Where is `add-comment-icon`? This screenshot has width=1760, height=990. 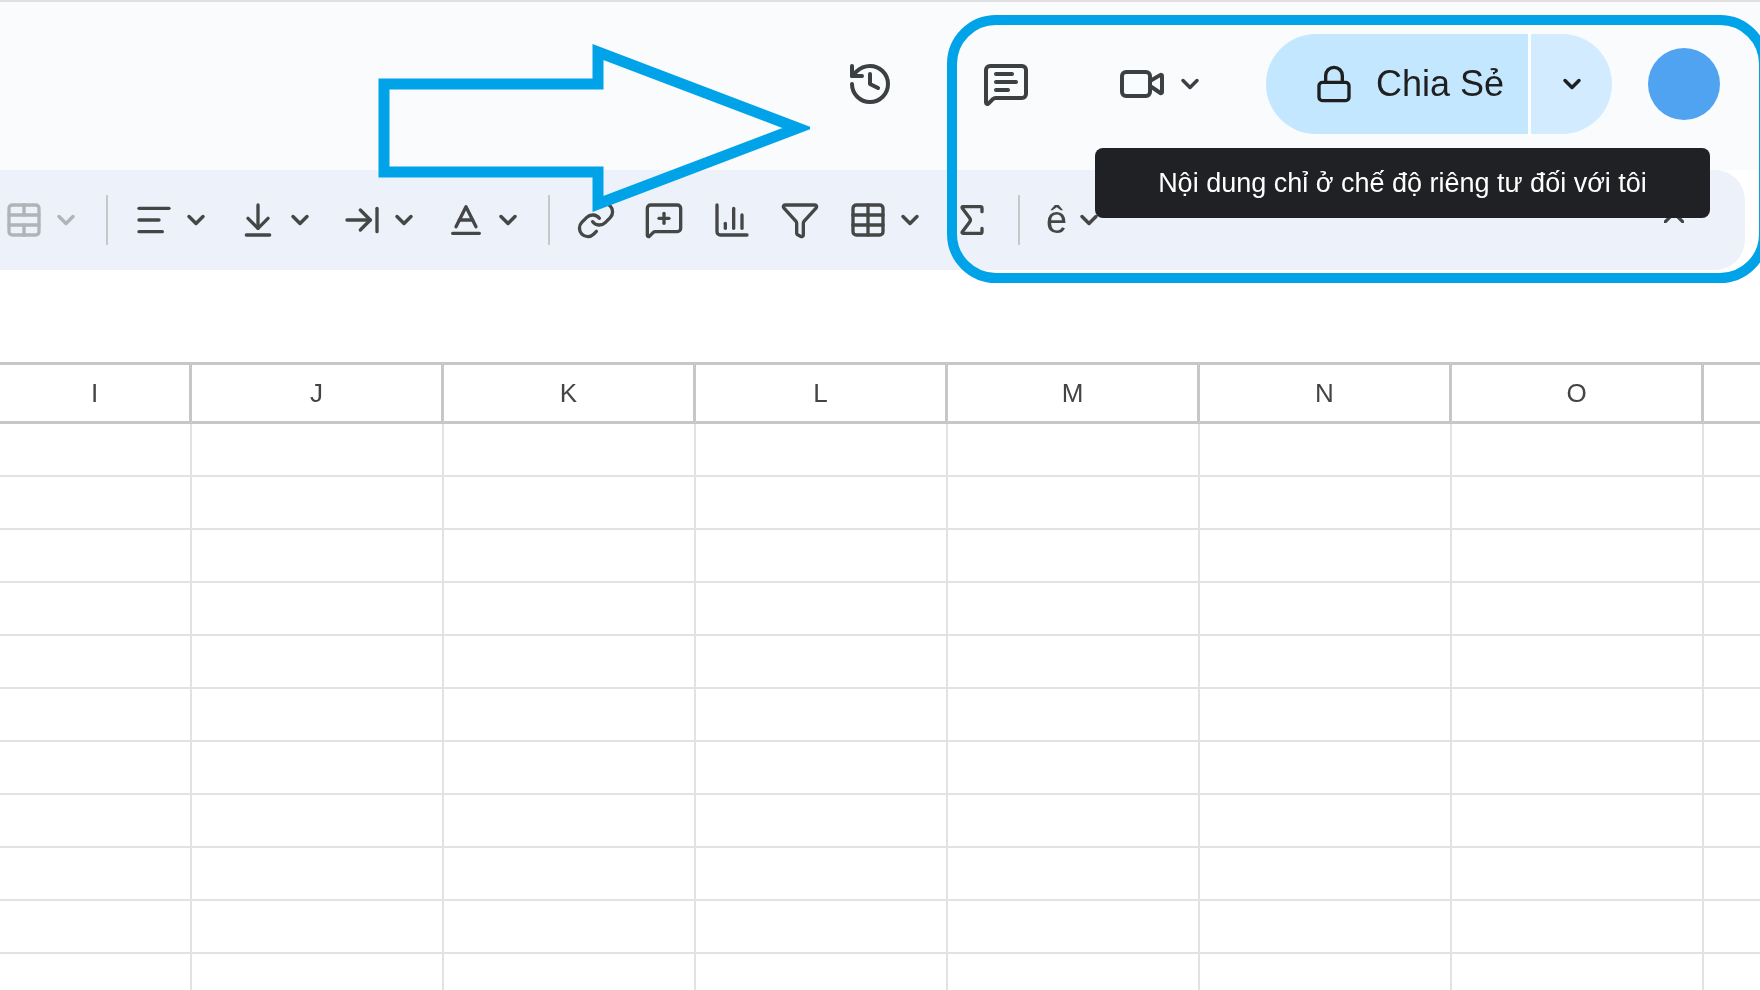
add-comment-icon is located at coordinates (664, 220).